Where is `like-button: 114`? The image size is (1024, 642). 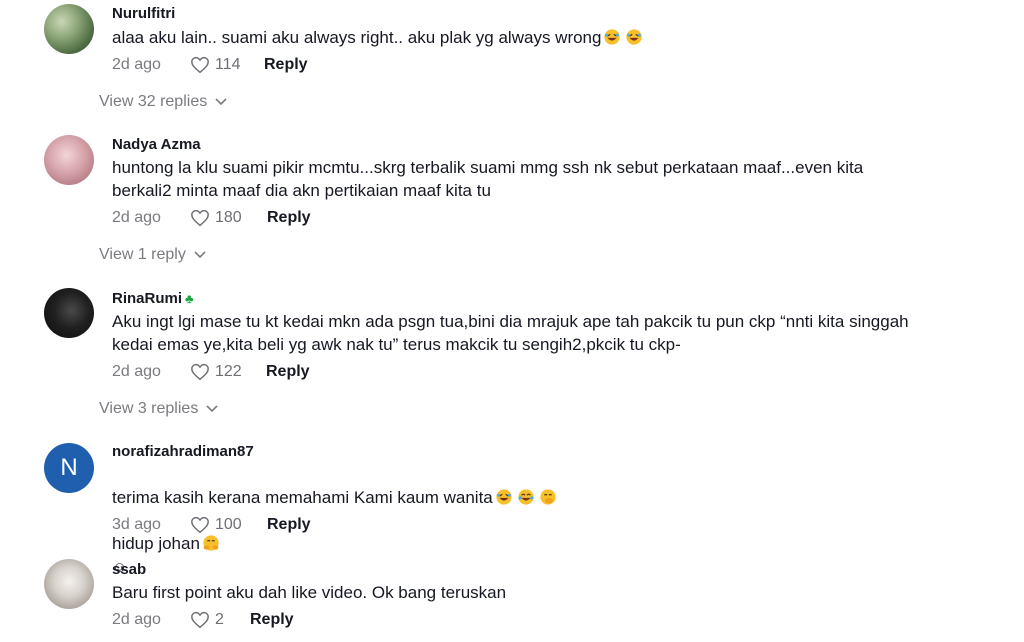
like-button: 114 is located at coordinates (215, 65).